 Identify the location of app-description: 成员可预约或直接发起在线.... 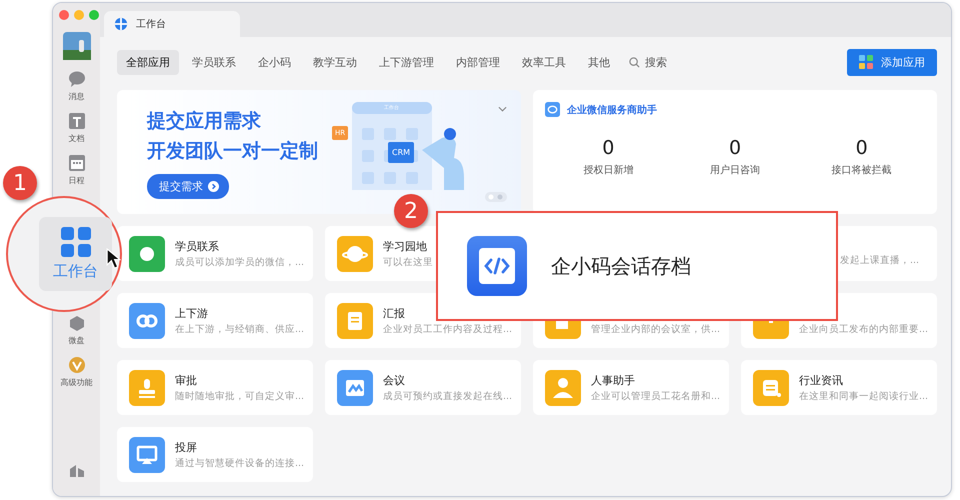
(447, 396).